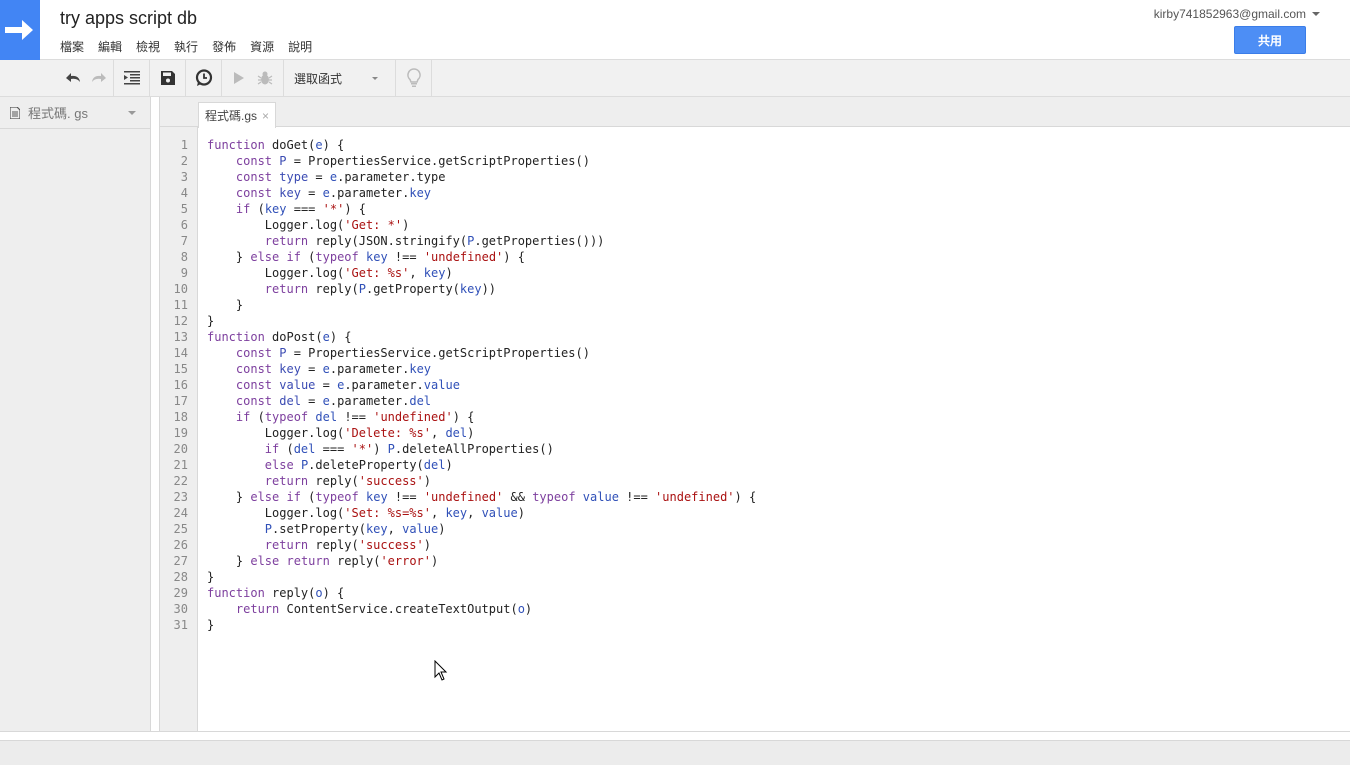 This screenshot has width=1350, height=765. I want to click on line-number: 21, so click(180, 465).